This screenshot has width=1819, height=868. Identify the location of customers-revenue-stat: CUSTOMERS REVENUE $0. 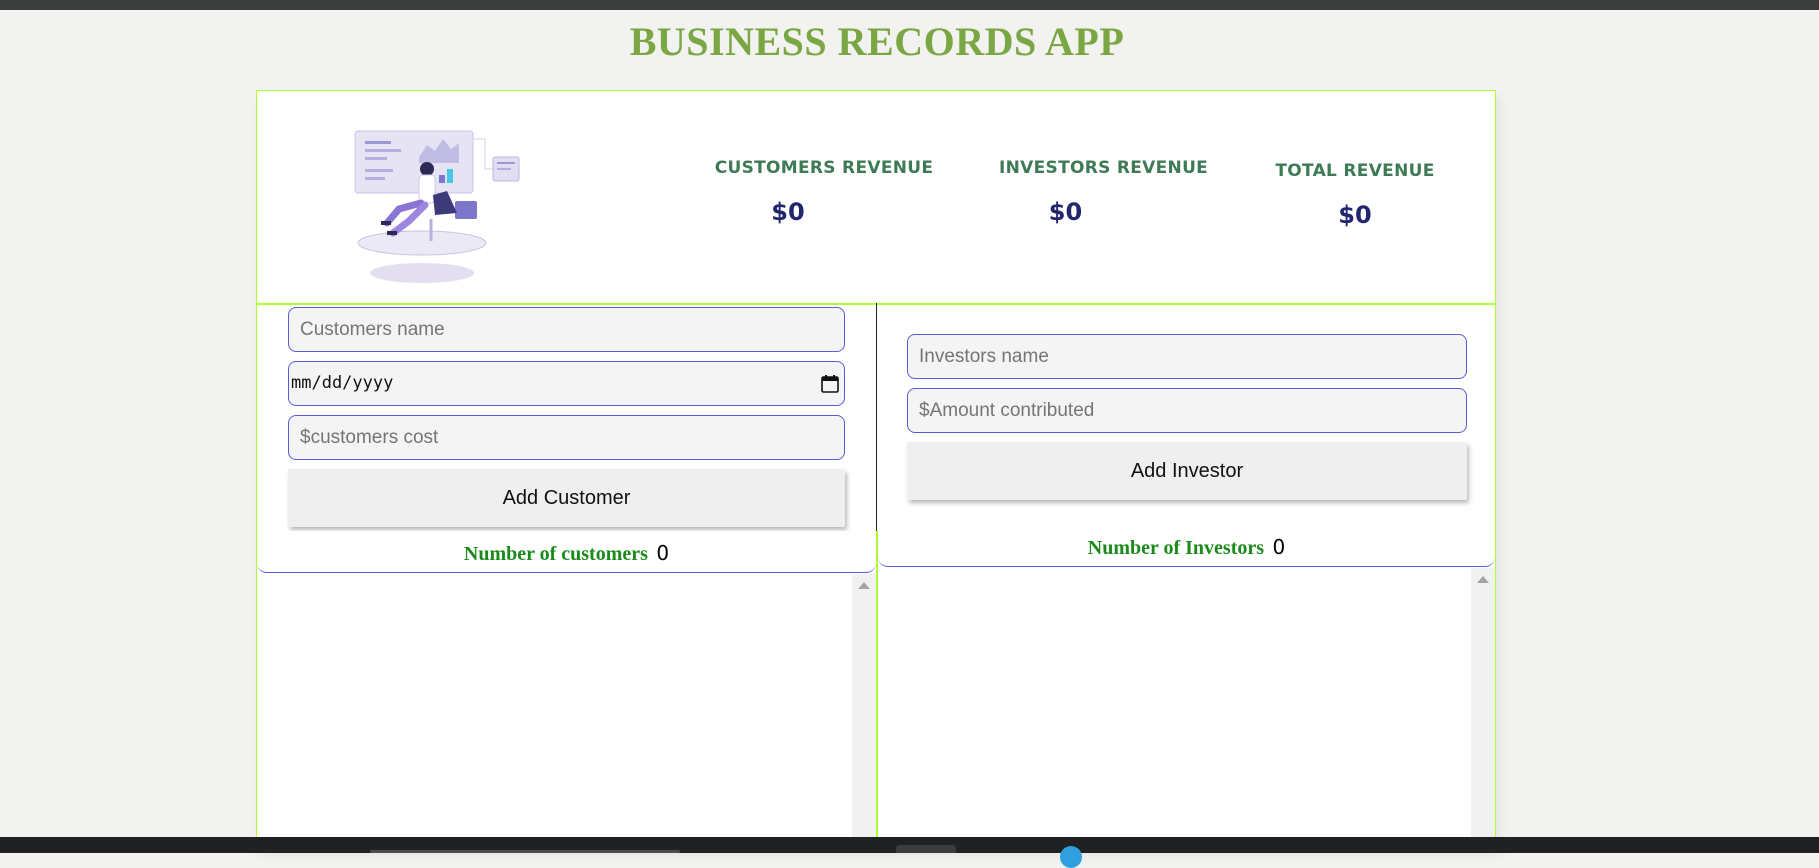
(824, 192).